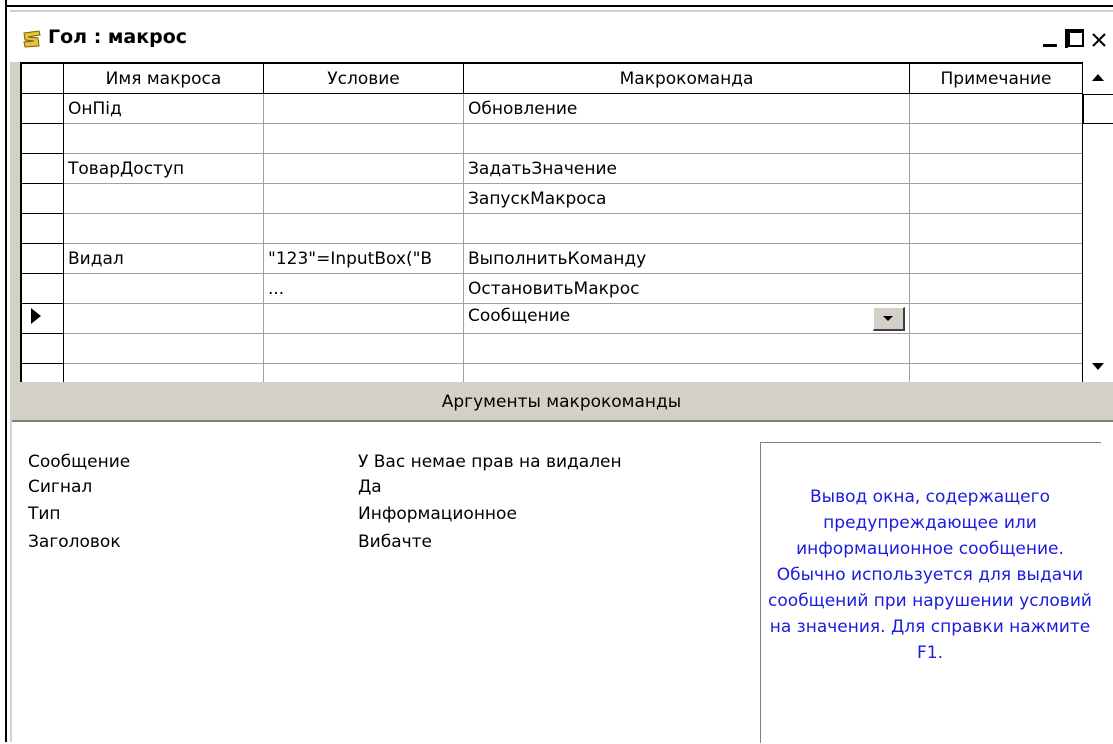  Describe the element at coordinates (163, 108) in the screenshot. I see `cell-macro-name: ОнПід` at that location.